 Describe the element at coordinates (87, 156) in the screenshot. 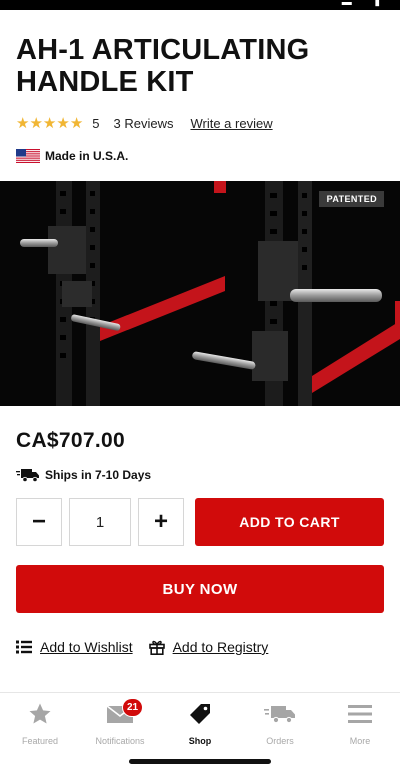

I see `origin-label: Made in U.S.A.` at that location.